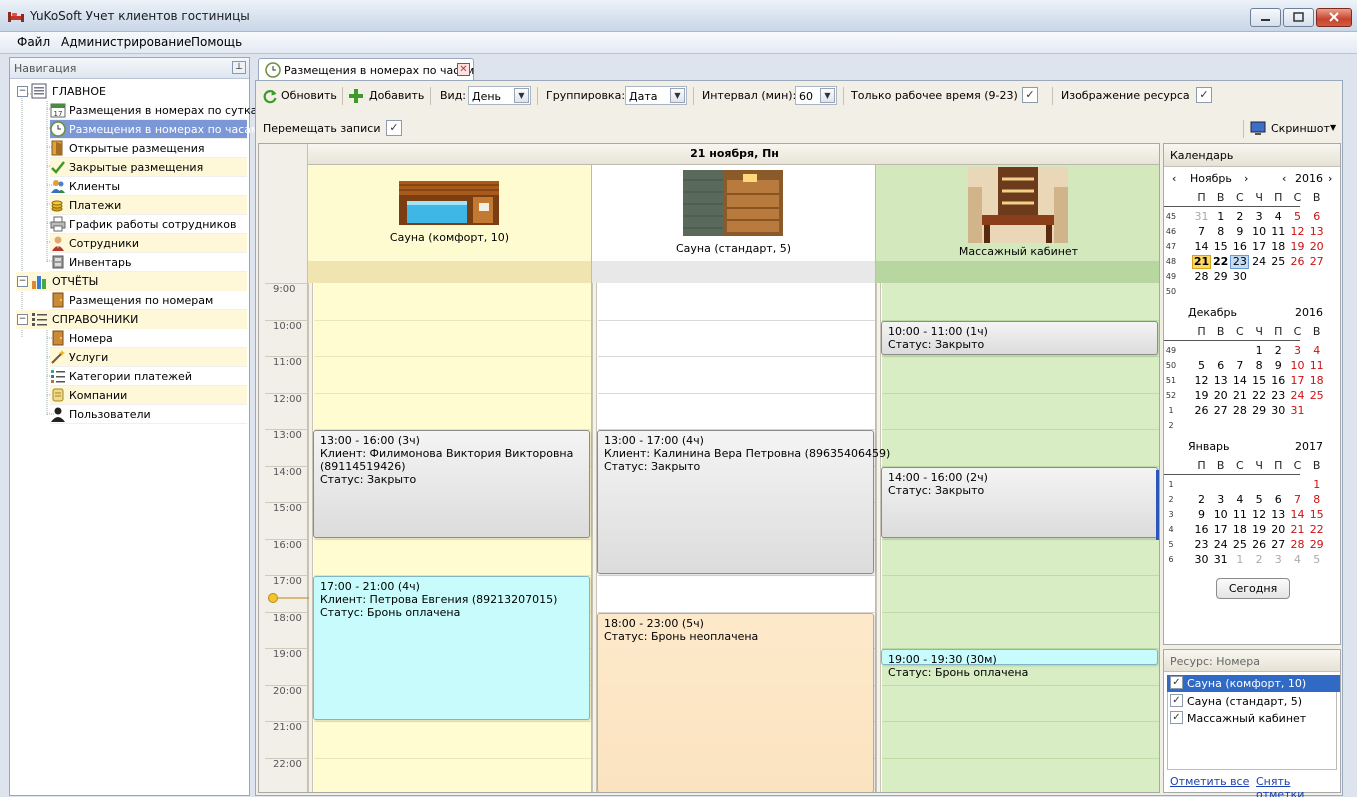  What do you see at coordinates (366, 69) in the screenshot?
I see `tab-hourly-placements: Размещения в номерах по часам ✕` at bounding box center [366, 69].